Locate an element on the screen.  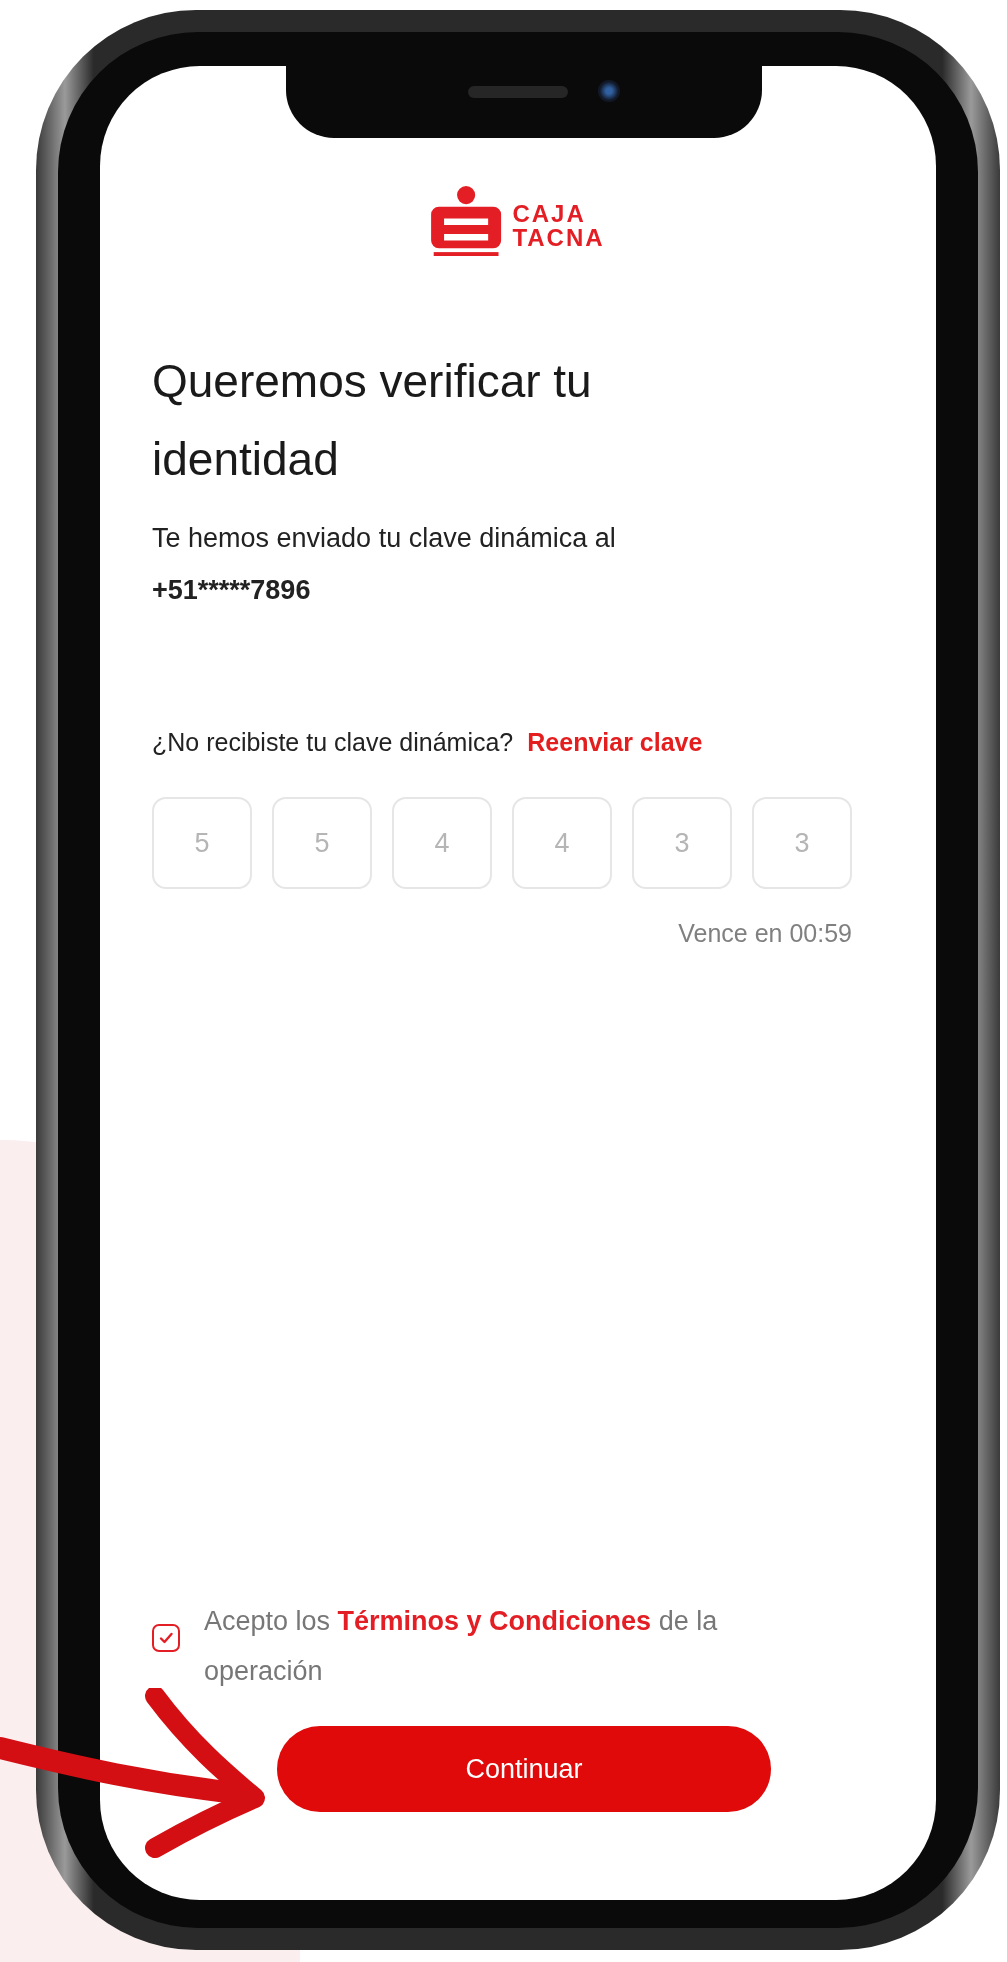
continue-button: Continuar is located at coordinates (524, 1769).